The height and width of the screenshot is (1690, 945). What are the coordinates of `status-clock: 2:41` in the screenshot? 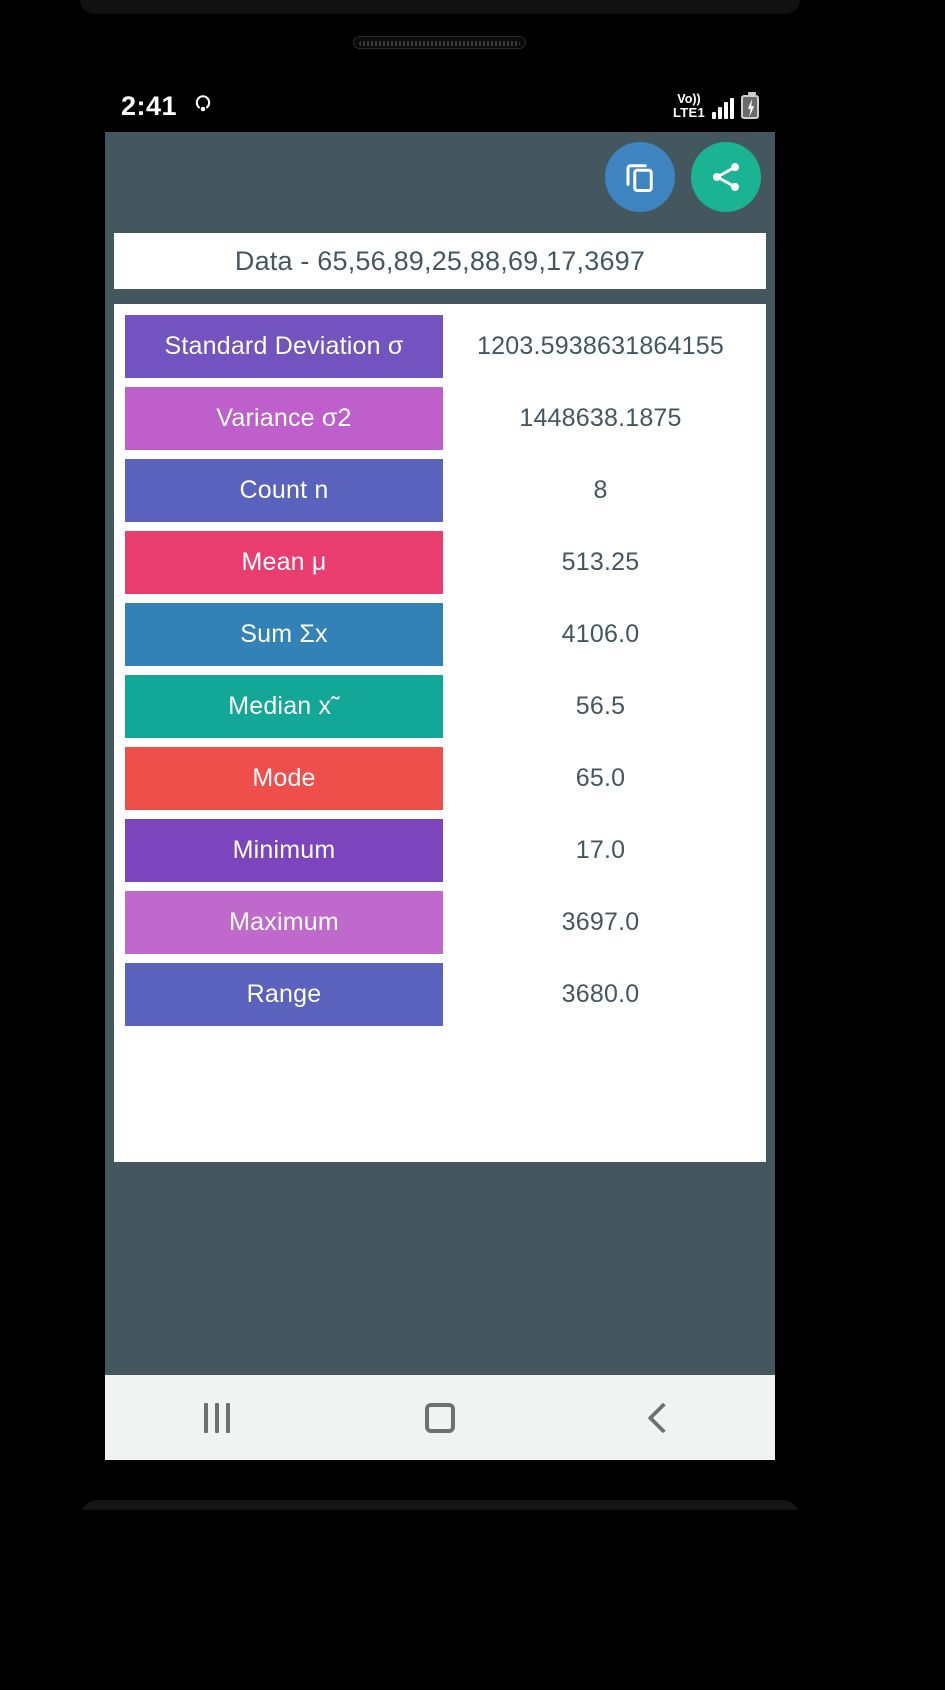 It's located at (149, 105).